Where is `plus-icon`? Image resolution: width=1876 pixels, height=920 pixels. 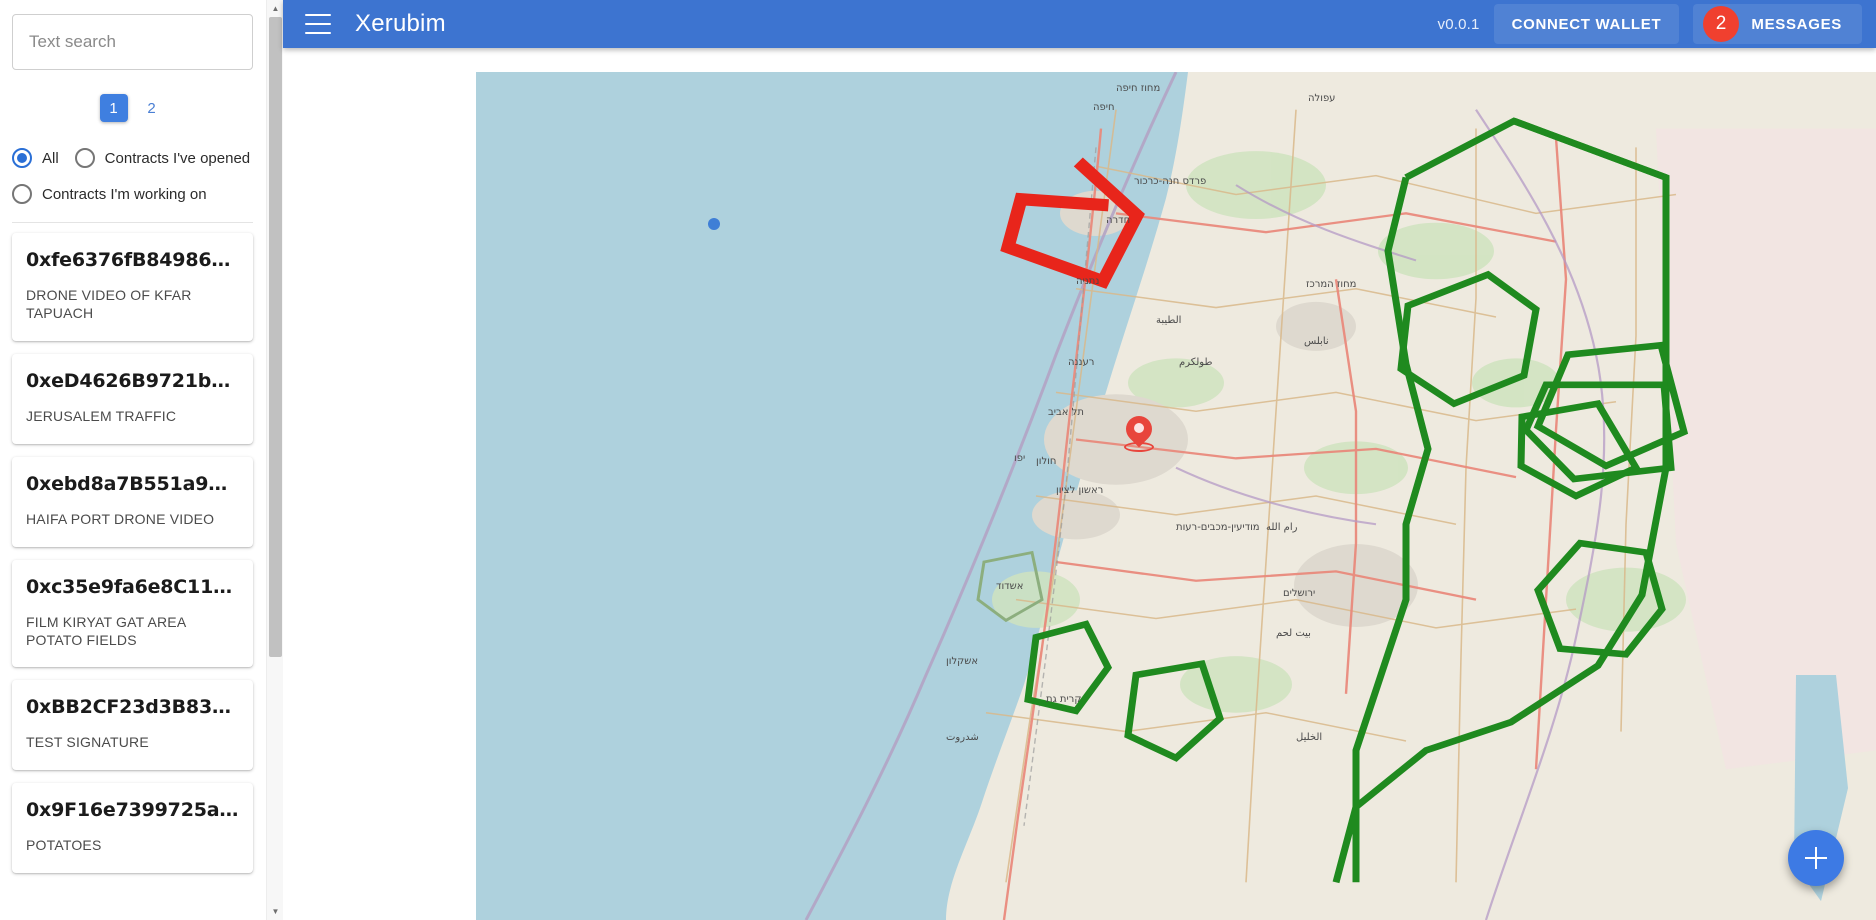
plus-icon is located at coordinates (1816, 858).